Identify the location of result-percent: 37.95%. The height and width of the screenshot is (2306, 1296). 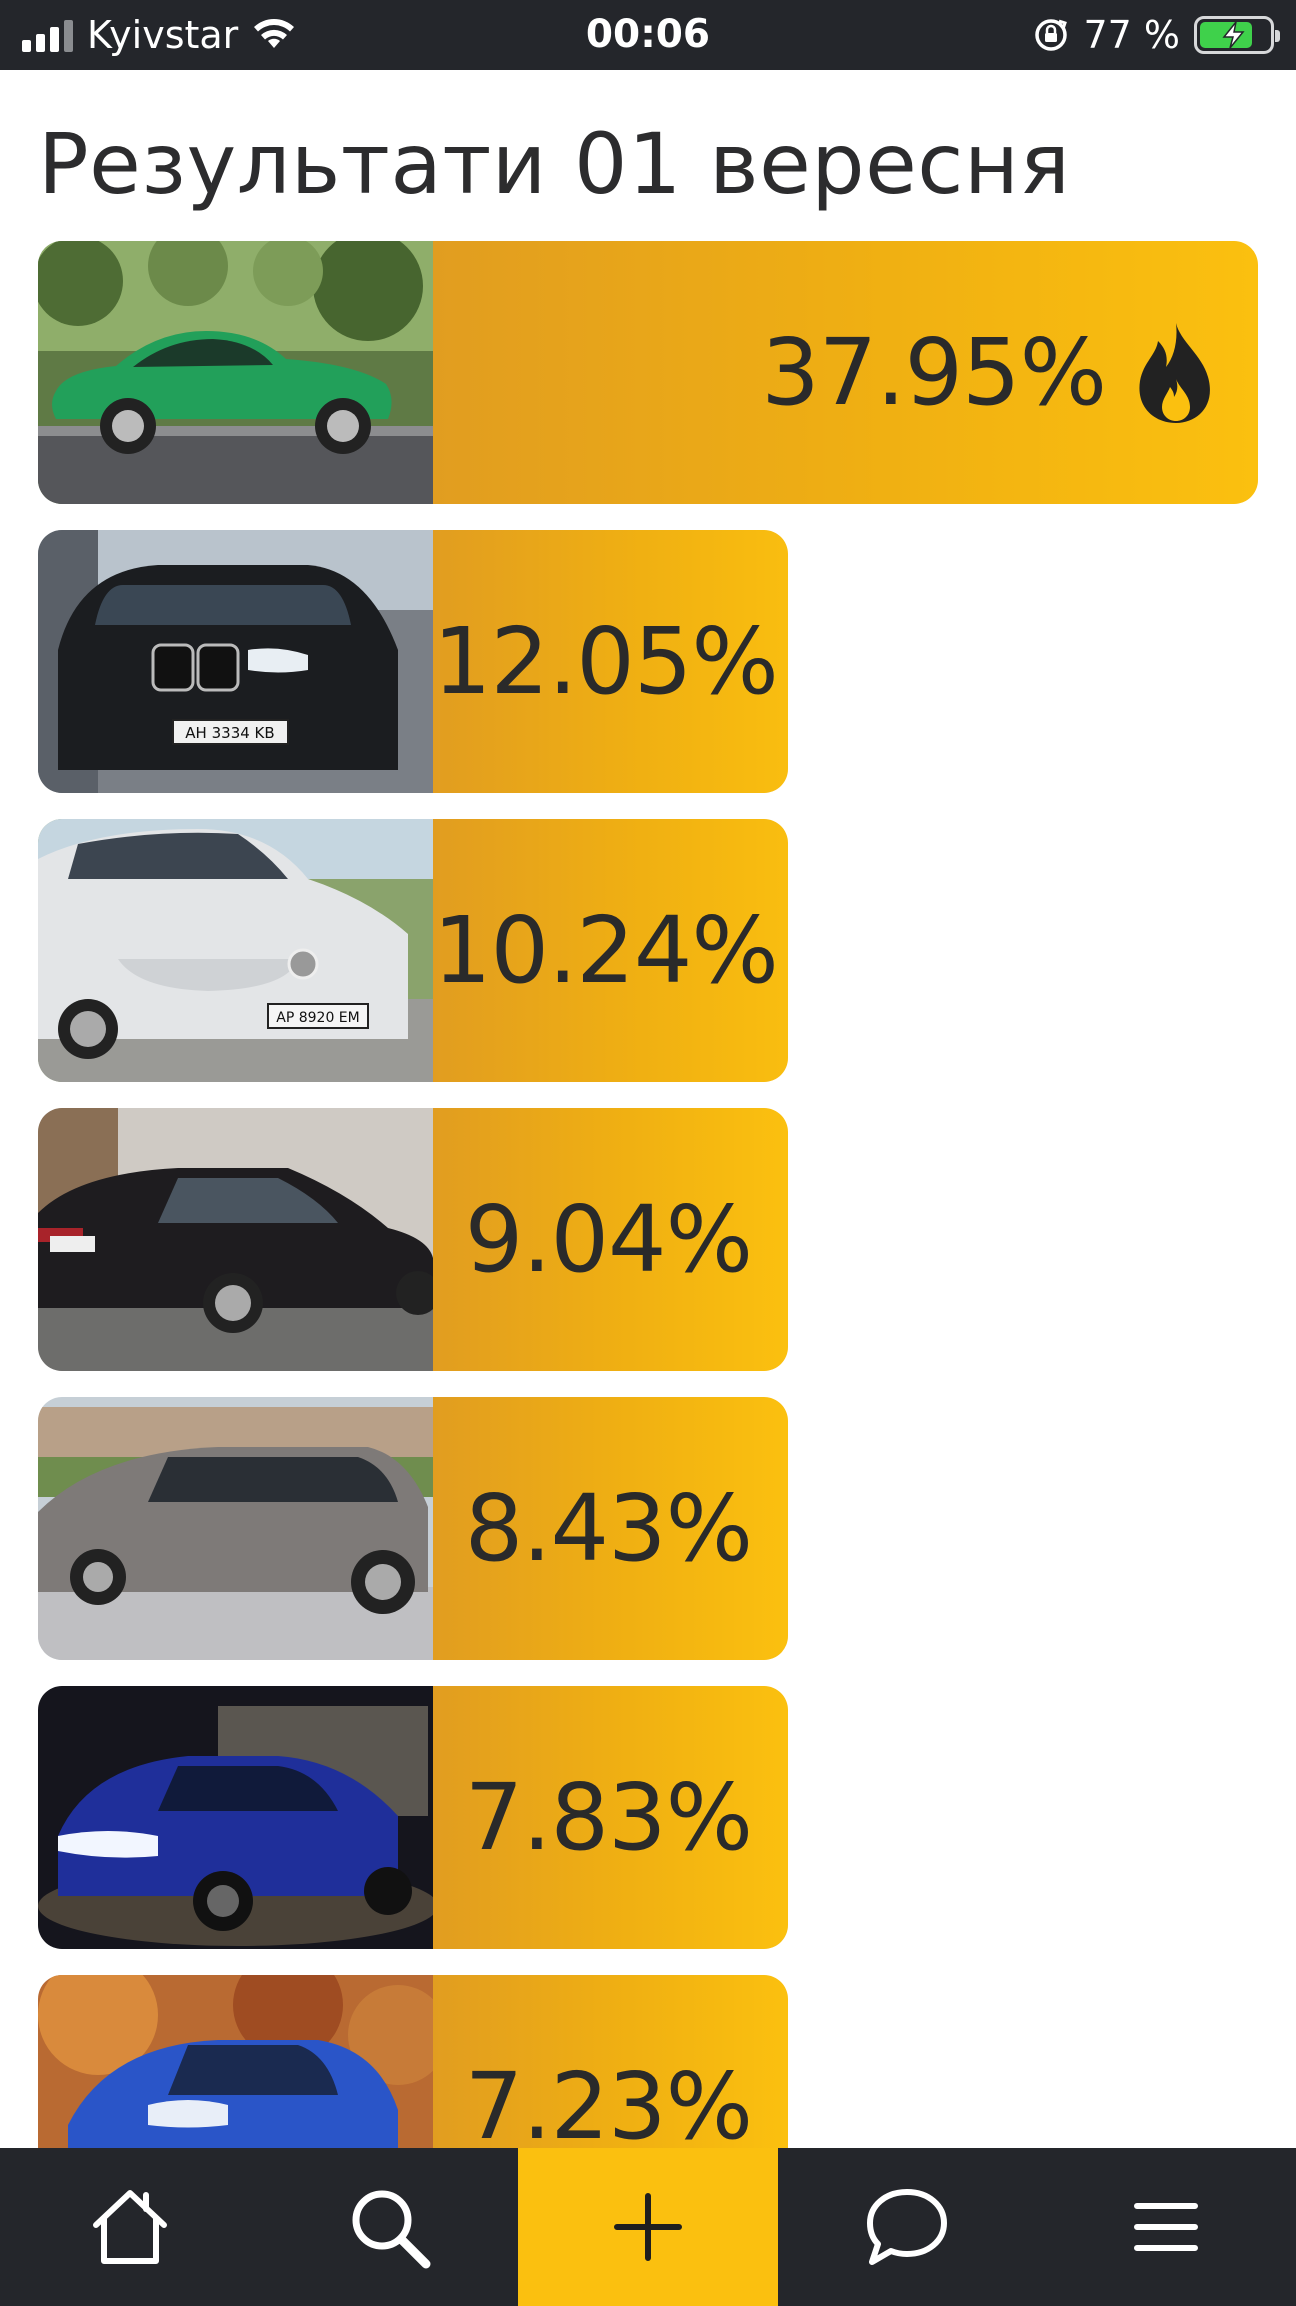
(934, 372).